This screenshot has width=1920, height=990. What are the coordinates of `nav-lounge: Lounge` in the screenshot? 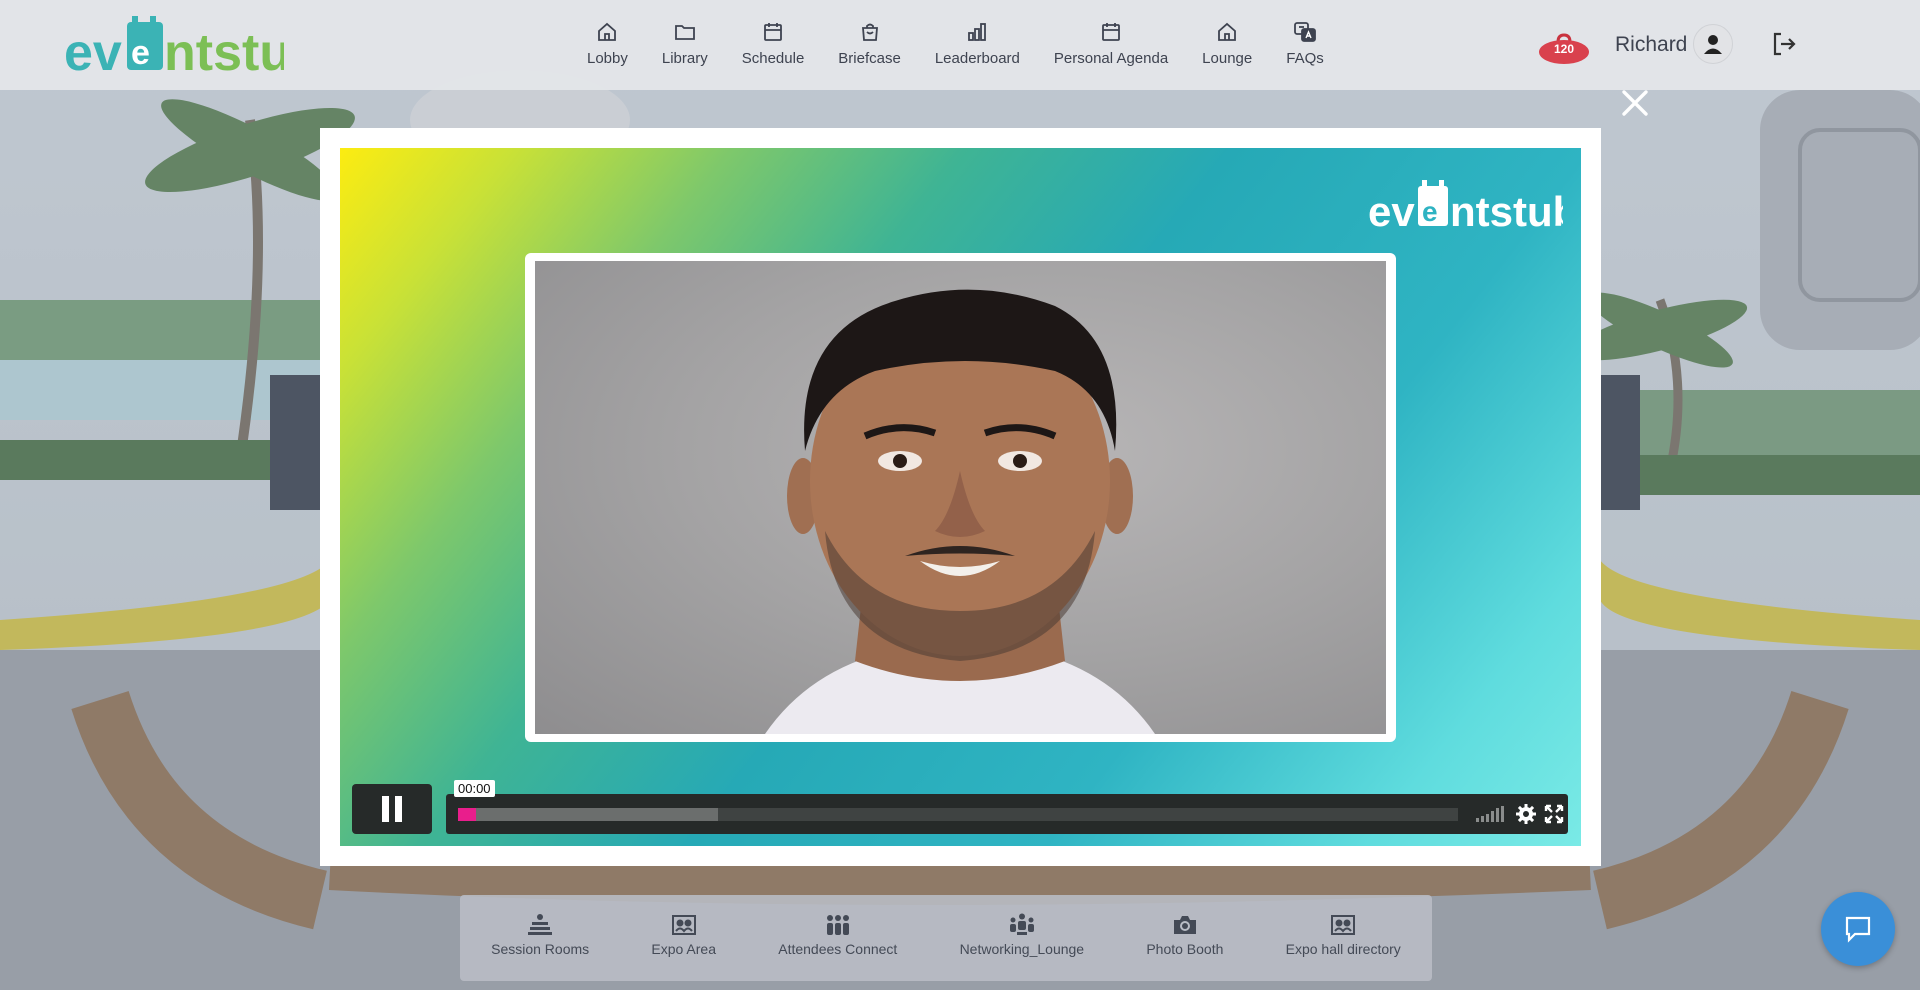 It's located at (1227, 44).